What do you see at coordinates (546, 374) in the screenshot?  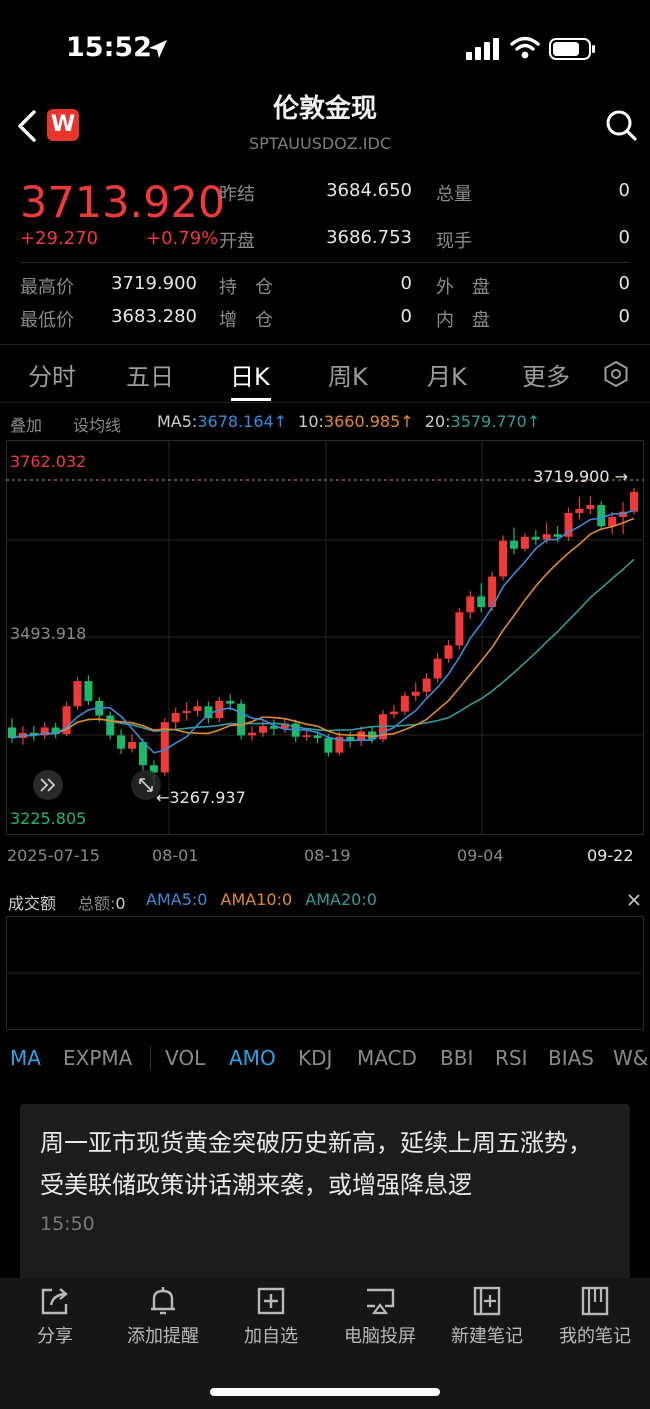 I see `tab-more: 更多` at bounding box center [546, 374].